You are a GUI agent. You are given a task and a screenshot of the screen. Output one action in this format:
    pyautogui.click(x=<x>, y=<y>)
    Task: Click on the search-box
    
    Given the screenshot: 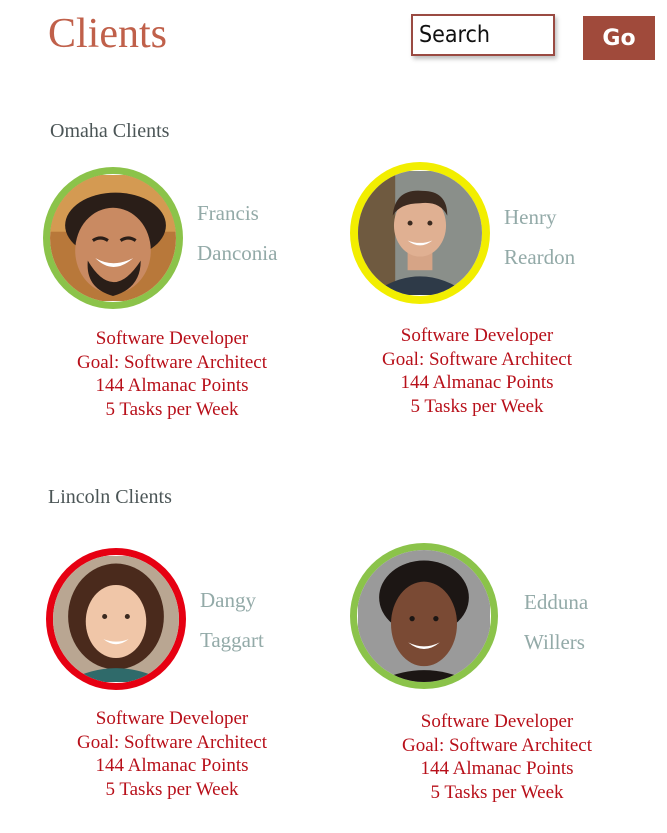 What is the action you would take?
    pyautogui.click(x=483, y=35)
    